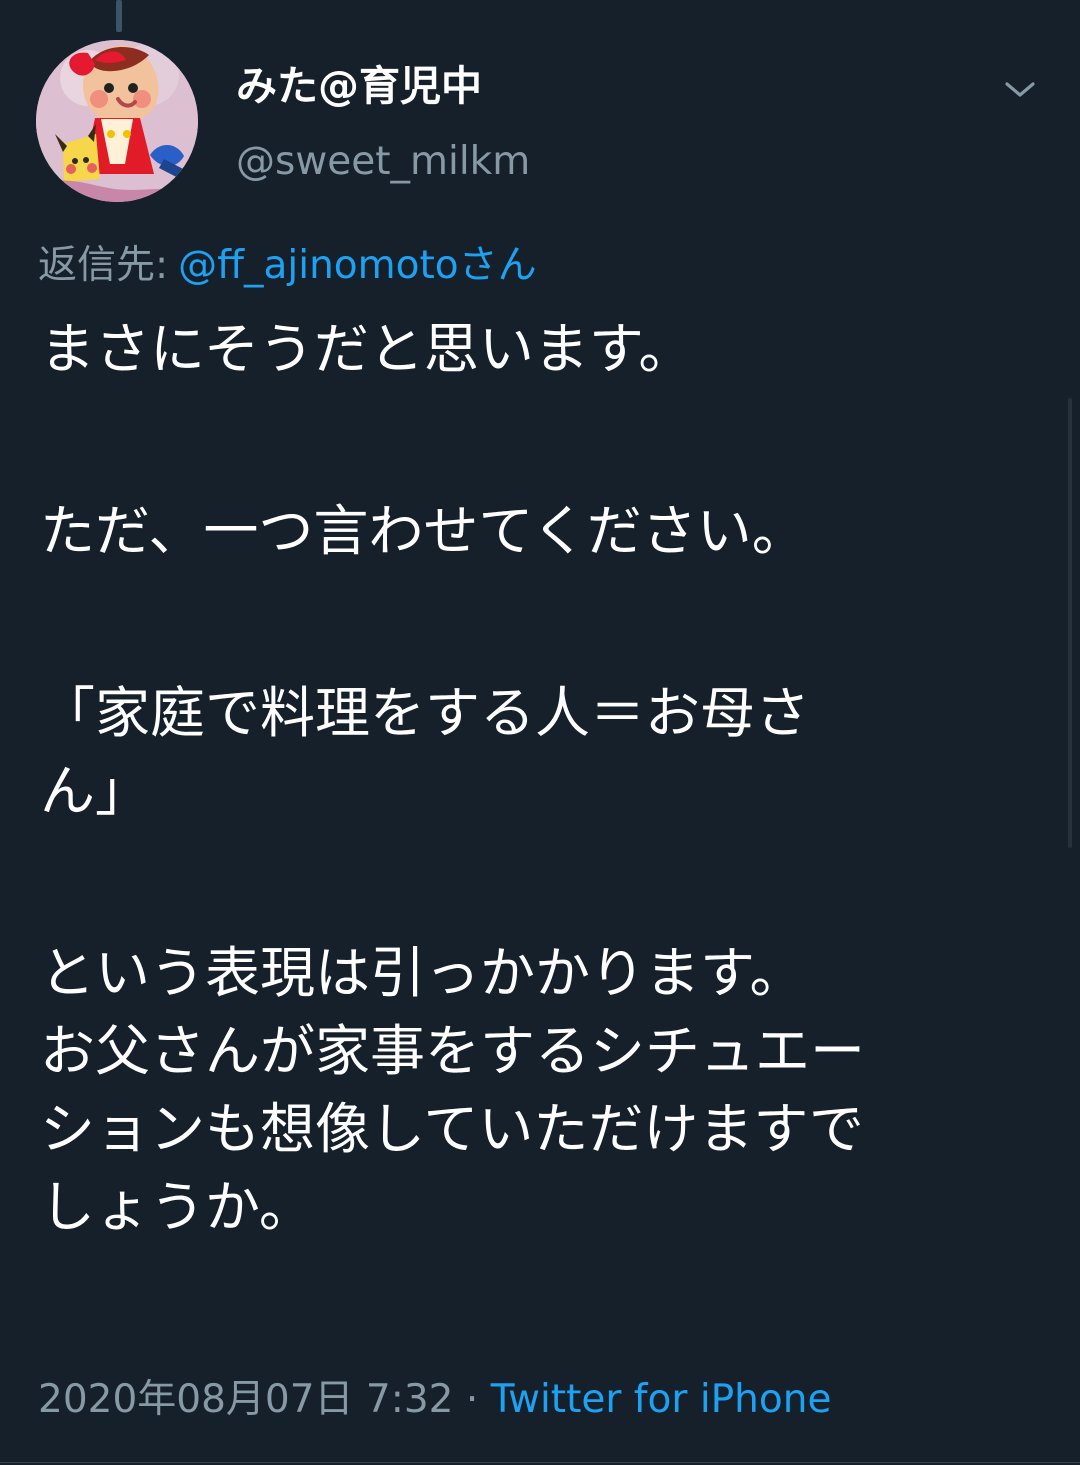  I want to click on tweet-header: みた@育児中 @sweet_milkm, so click(540, 121).